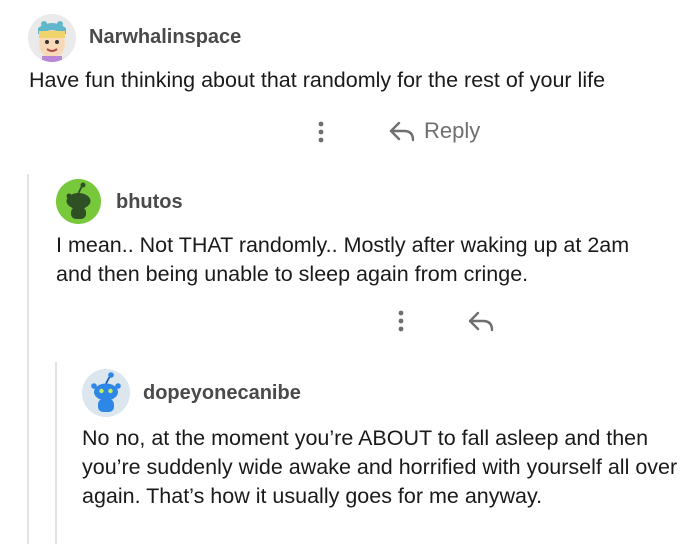 This screenshot has width=700, height=544. Describe the element at coordinates (165, 37) in the screenshot. I see `username: Narwhalinspace` at that location.